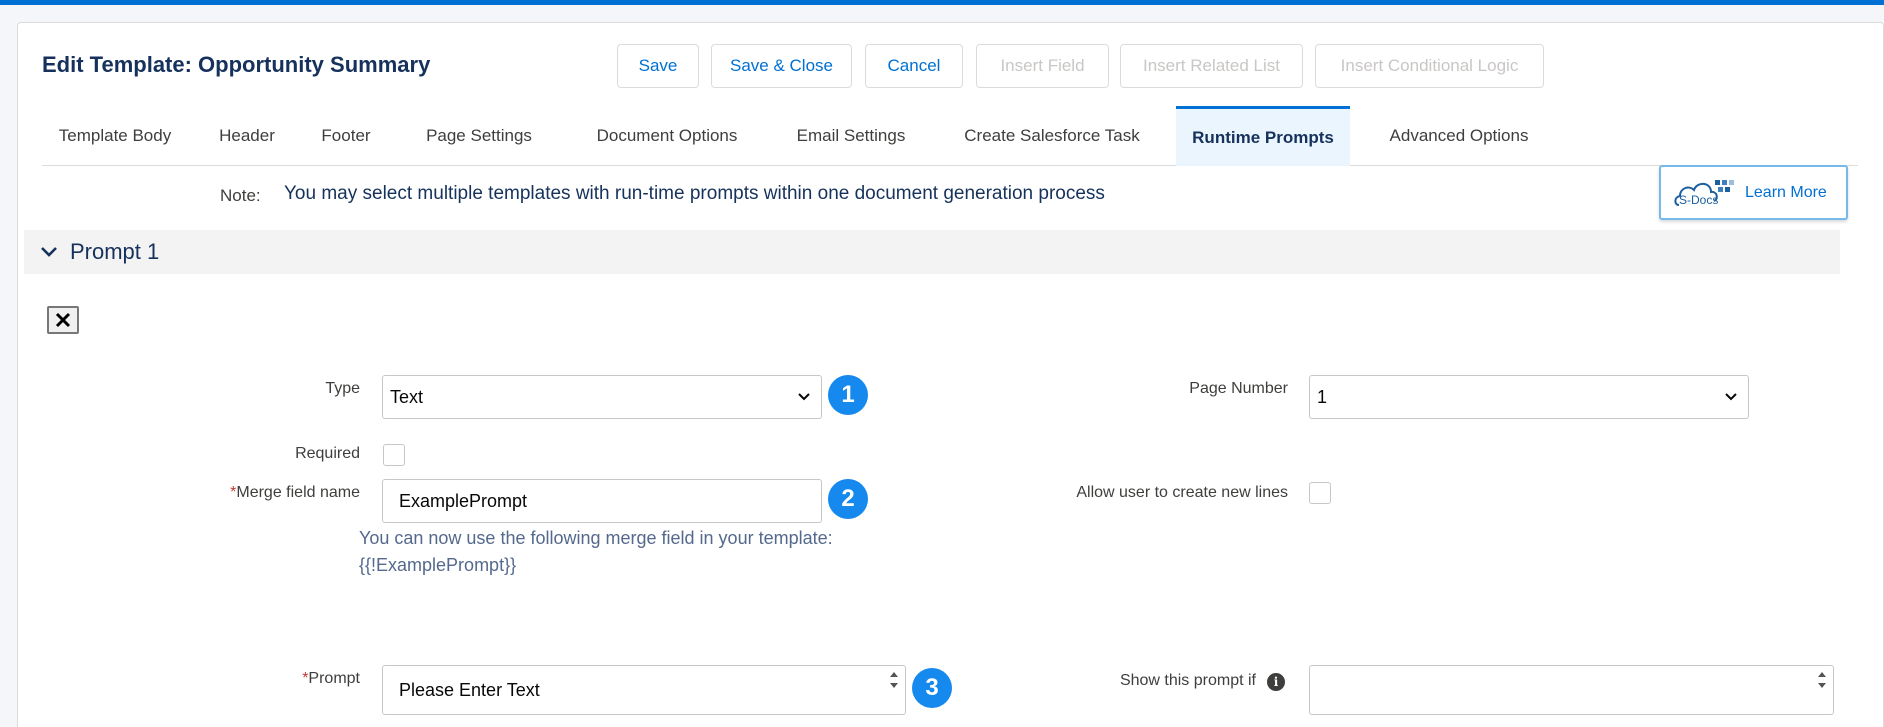  I want to click on page-number-label: Page Number, so click(1238, 388).